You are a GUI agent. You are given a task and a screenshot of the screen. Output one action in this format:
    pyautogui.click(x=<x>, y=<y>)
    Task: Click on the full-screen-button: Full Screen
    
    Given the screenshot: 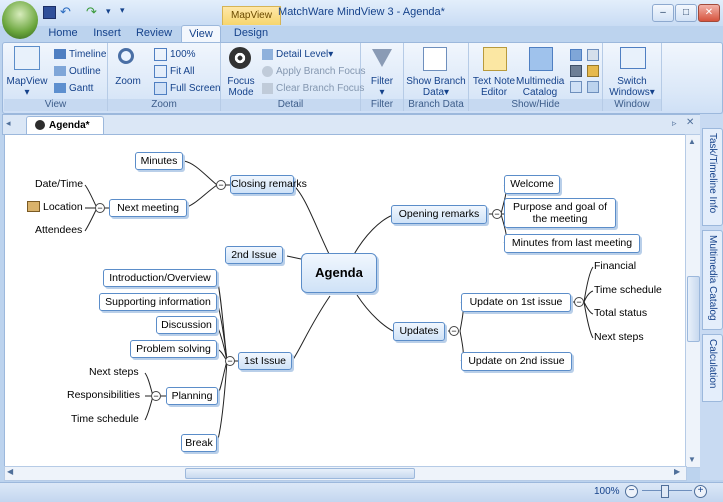 What is the action you would take?
    pyautogui.click(x=187, y=88)
    